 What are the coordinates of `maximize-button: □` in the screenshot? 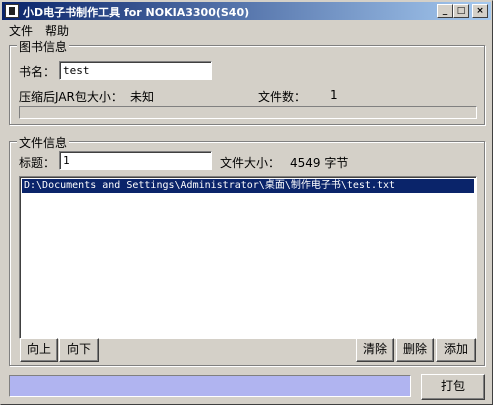 It's located at (461, 11).